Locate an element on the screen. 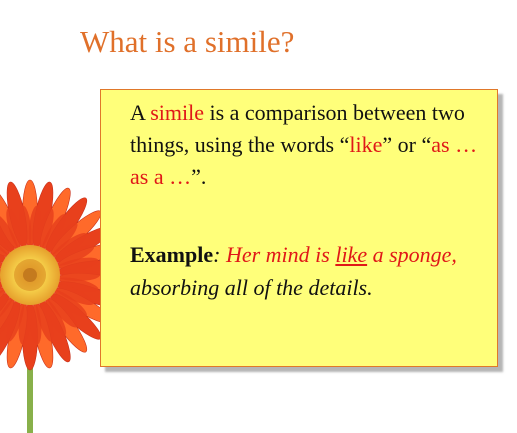 The height and width of the screenshot is (433, 517). example-like-keyword: like is located at coordinates (351, 254).